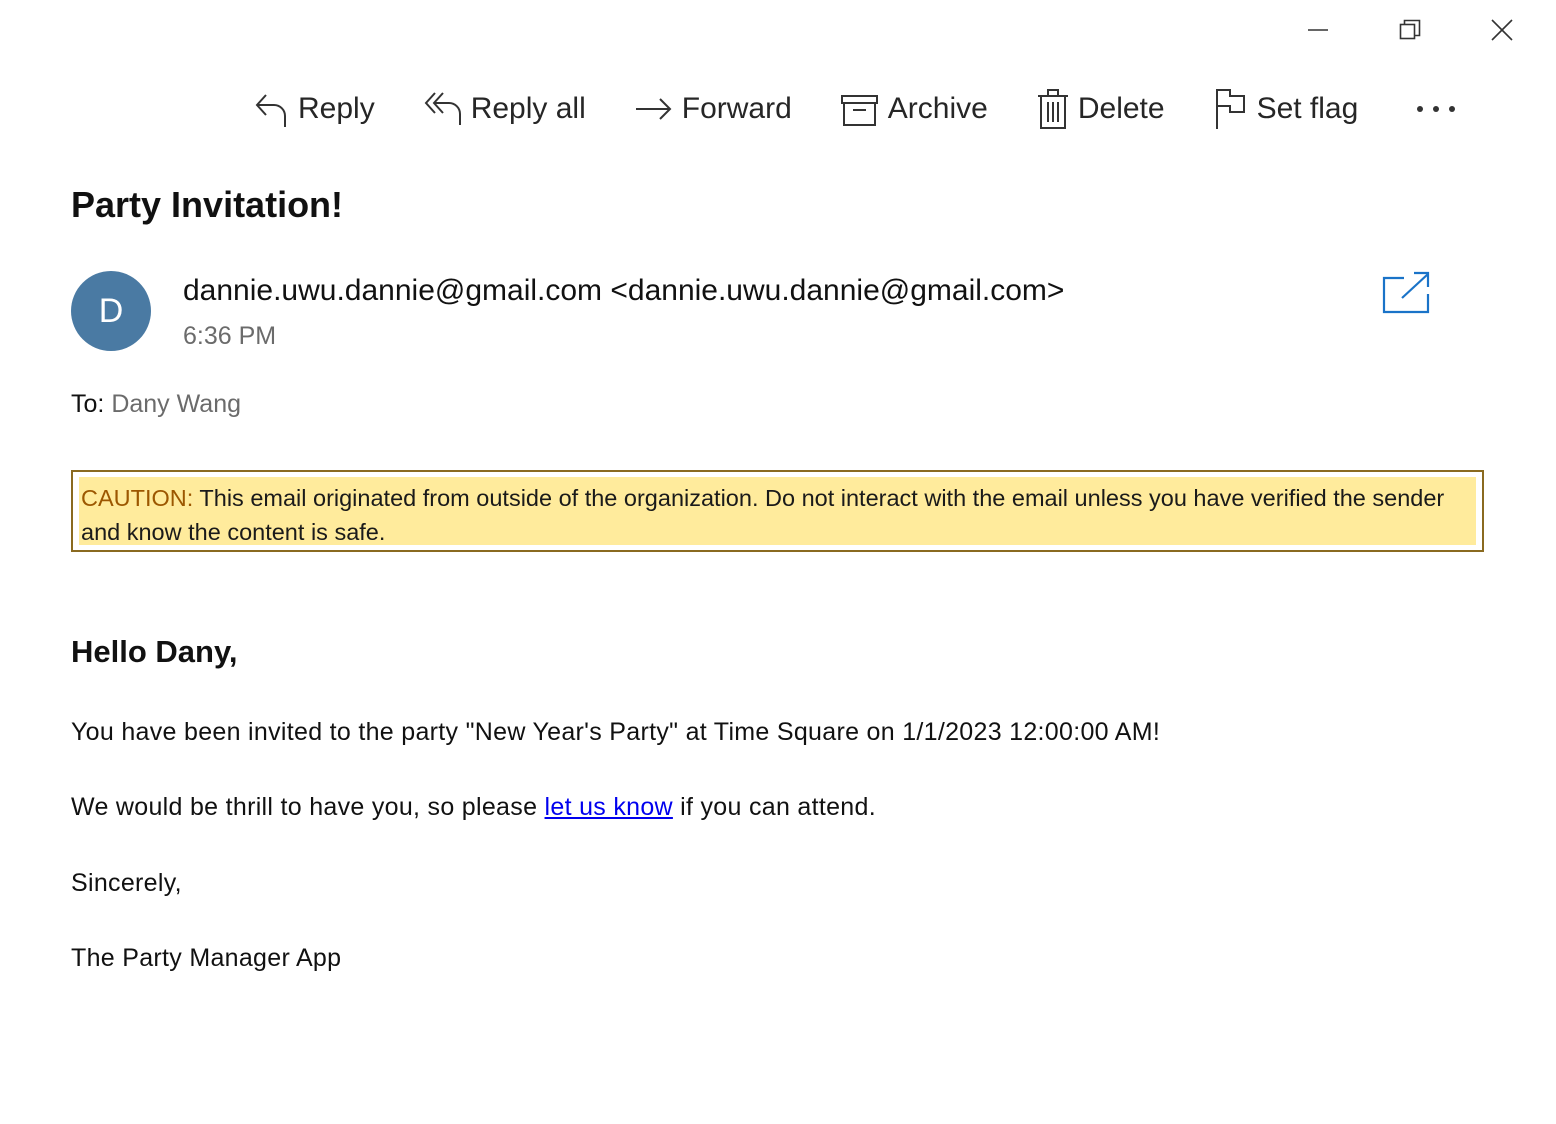  I want to click on caution-label: CAUTION:, so click(137, 498).